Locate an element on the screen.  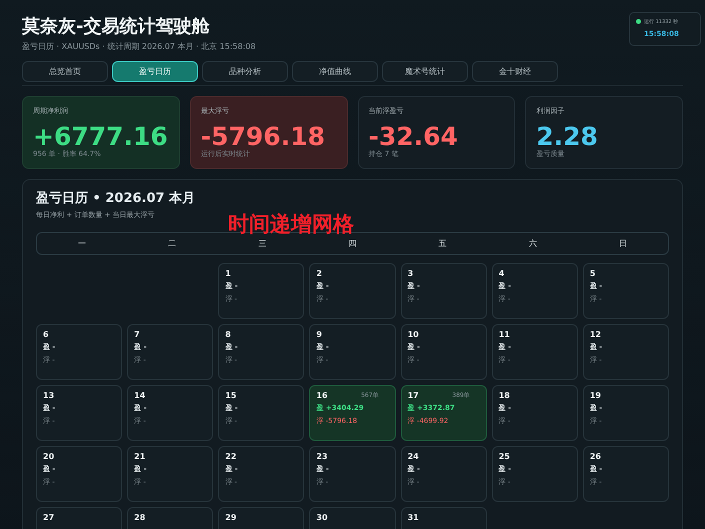
day-number: 28 is located at coordinates (140, 517).